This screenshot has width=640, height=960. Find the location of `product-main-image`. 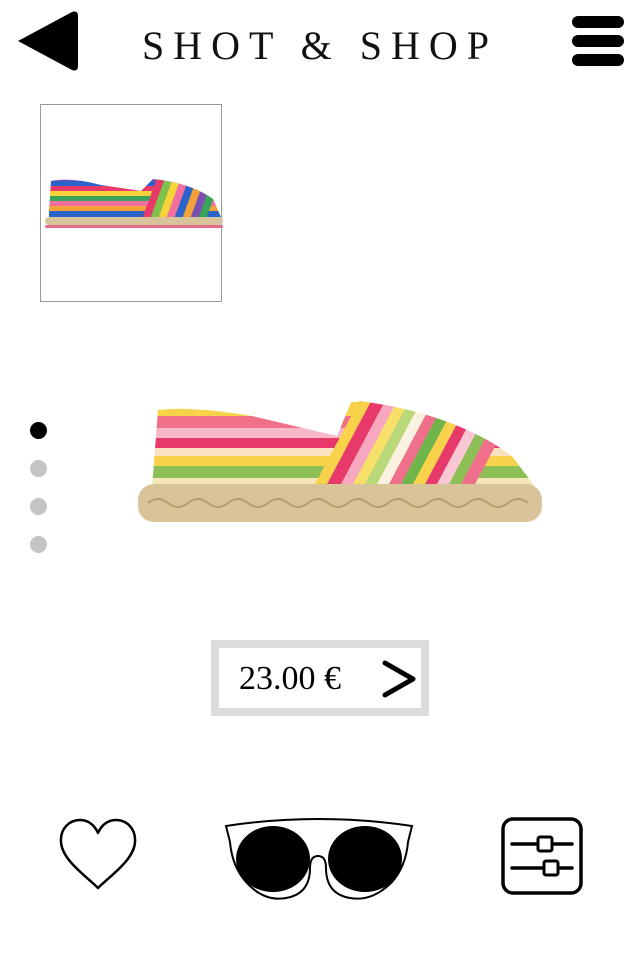

product-main-image is located at coordinates (339, 462).